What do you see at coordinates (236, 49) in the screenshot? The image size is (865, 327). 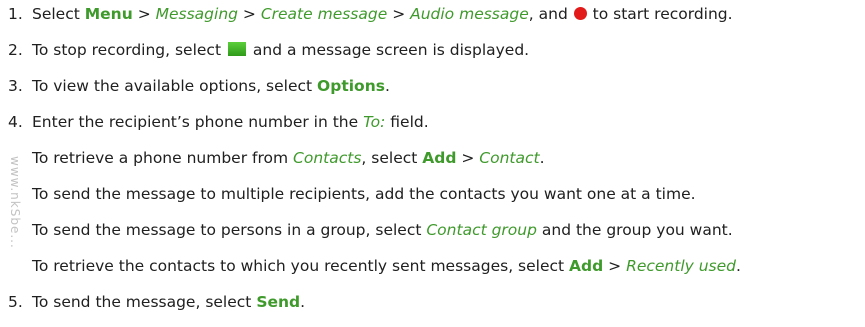 I see `stop-icon` at bounding box center [236, 49].